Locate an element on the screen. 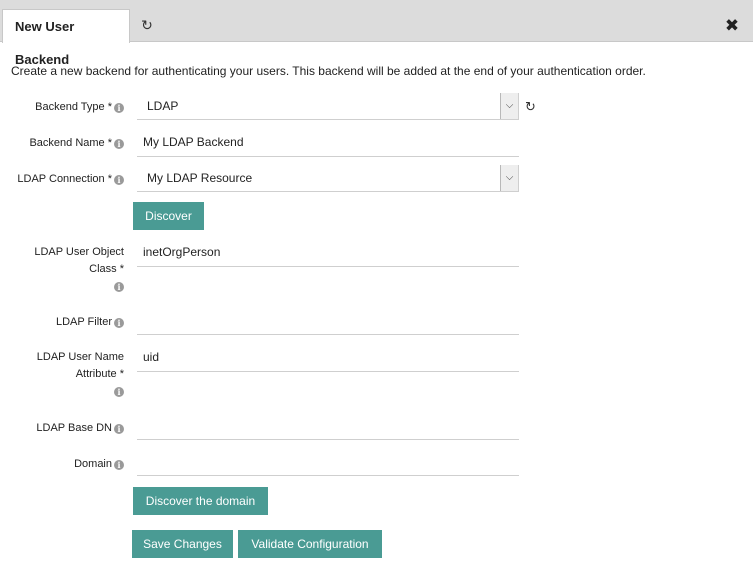 Image resolution: width=753 pixels, height=571 pixels. refresh-icon: ↻ is located at coordinates (147, 25).